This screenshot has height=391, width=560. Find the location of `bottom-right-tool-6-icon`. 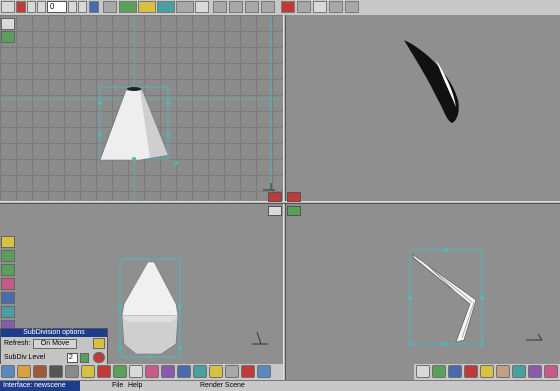

bottom-right-tool-6-icon is located at coordinates (503, 371).